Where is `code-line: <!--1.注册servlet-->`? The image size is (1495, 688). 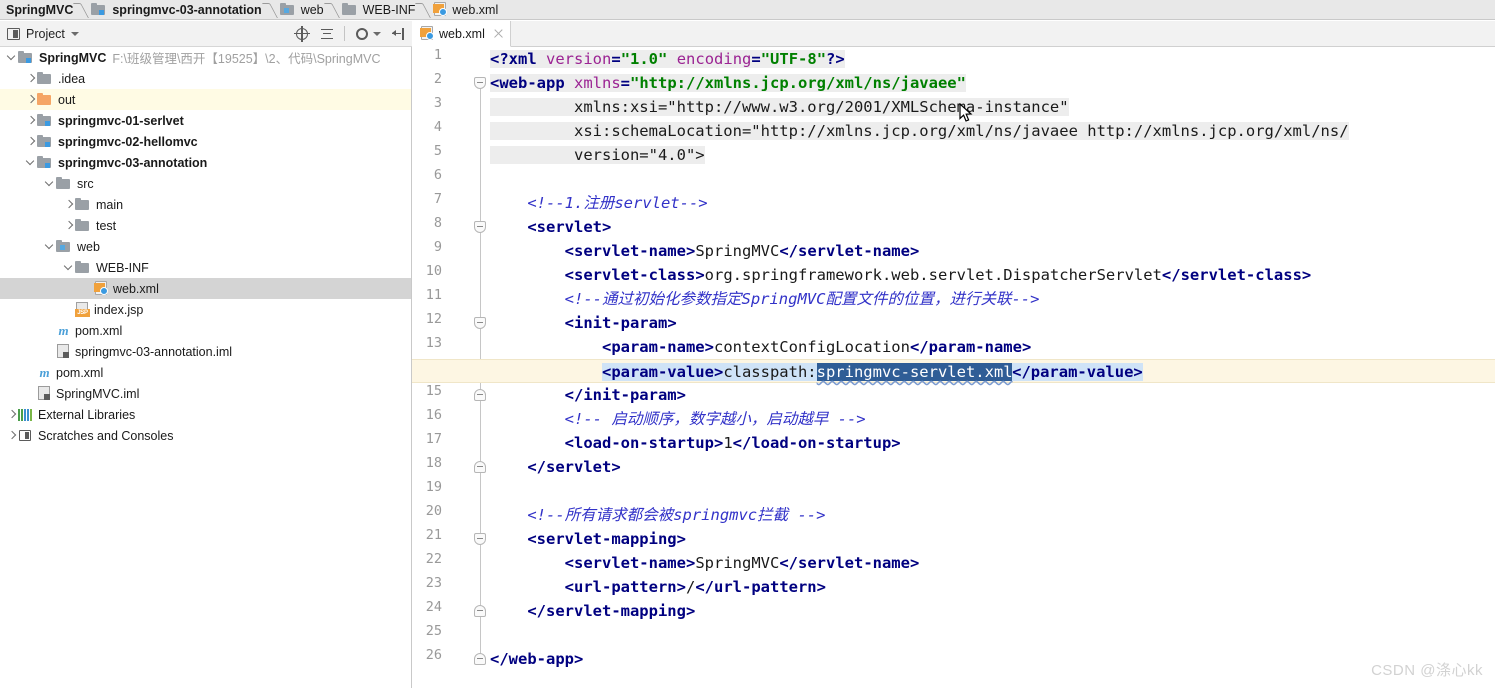
code-line: <!--1.注册servlet--> is located at coordinates (598, 203).